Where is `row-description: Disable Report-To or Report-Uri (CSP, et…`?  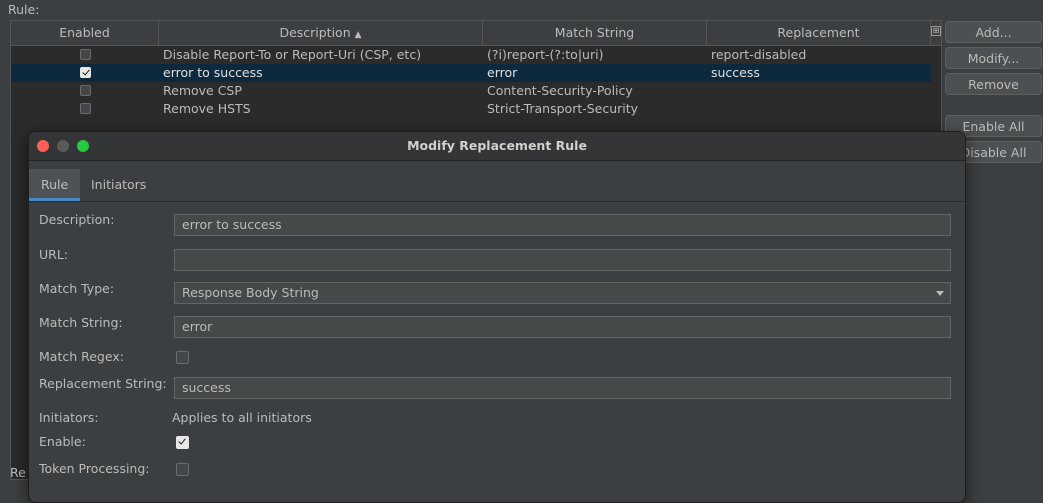 row-description: Disable Report-To or Report-Uri (CSP, et… is located at coordinates (292, 54).